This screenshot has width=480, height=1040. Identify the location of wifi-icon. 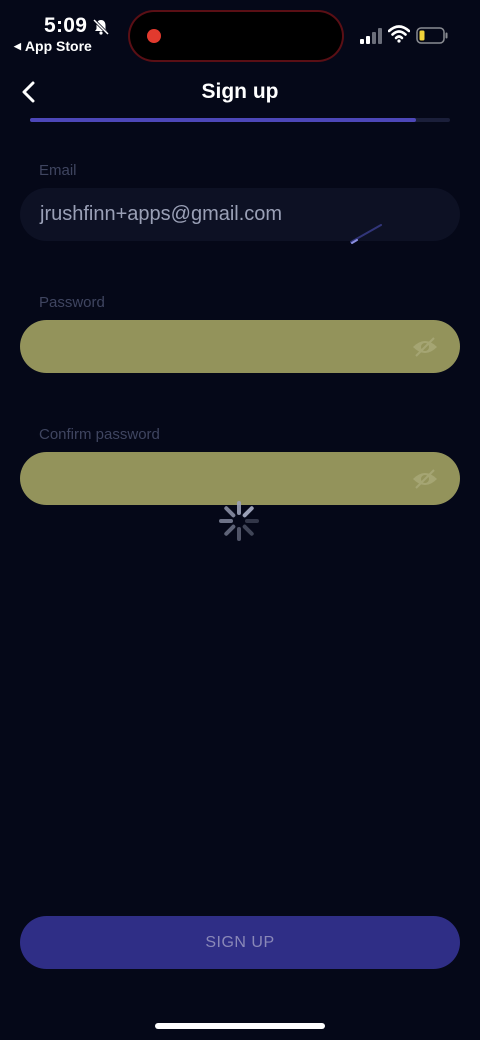
(399, 34).